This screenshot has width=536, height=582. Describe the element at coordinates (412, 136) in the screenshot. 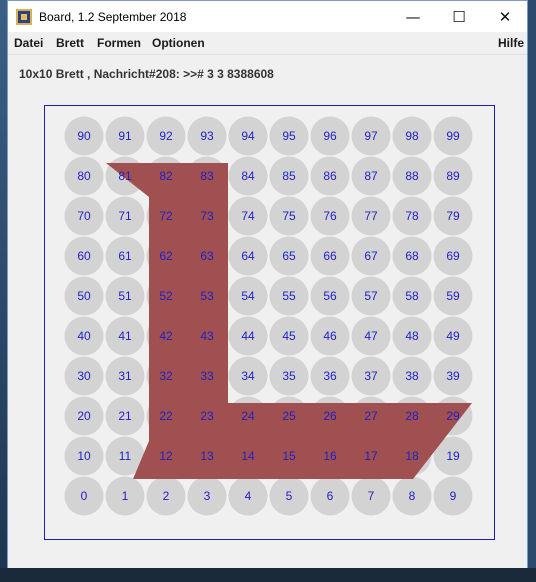

I see `cell-label-98: 98` at that location.